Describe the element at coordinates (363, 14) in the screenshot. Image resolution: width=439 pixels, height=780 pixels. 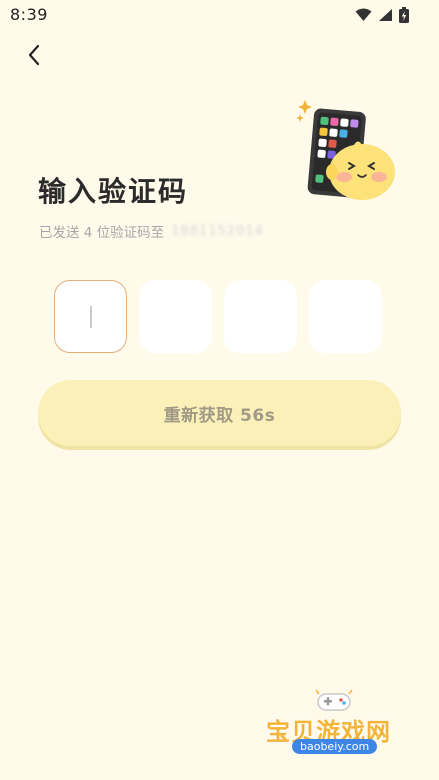
I see `wifi-icon` at that location.